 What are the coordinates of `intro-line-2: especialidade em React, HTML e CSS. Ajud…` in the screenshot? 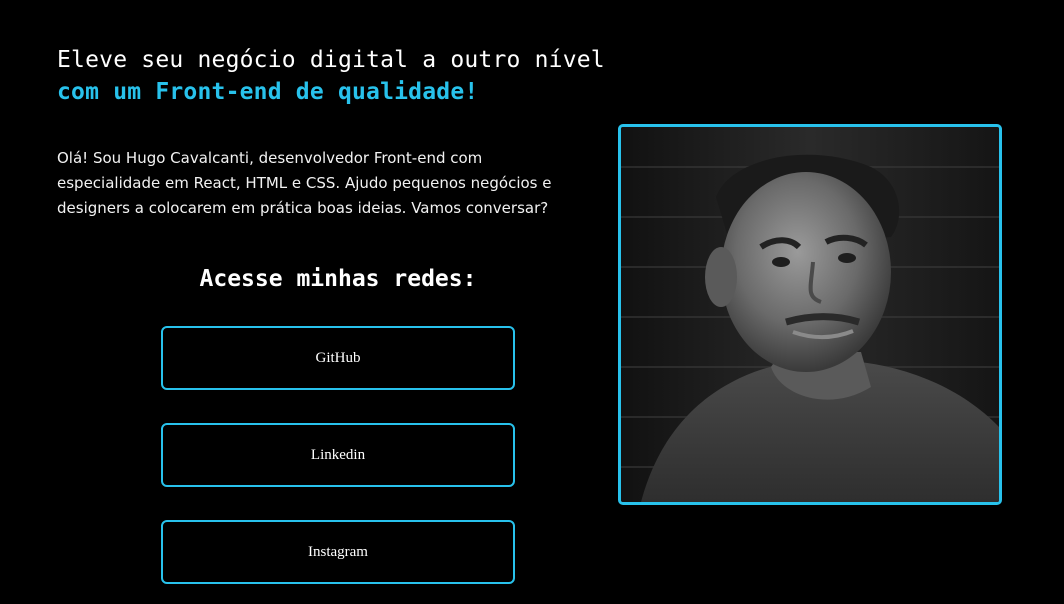 It's located at (304, 183).